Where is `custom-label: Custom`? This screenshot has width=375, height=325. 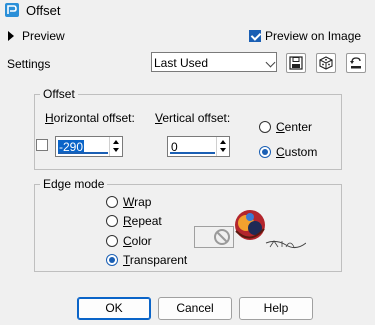
custom-label: Custom is located at coordinates (297, 152).